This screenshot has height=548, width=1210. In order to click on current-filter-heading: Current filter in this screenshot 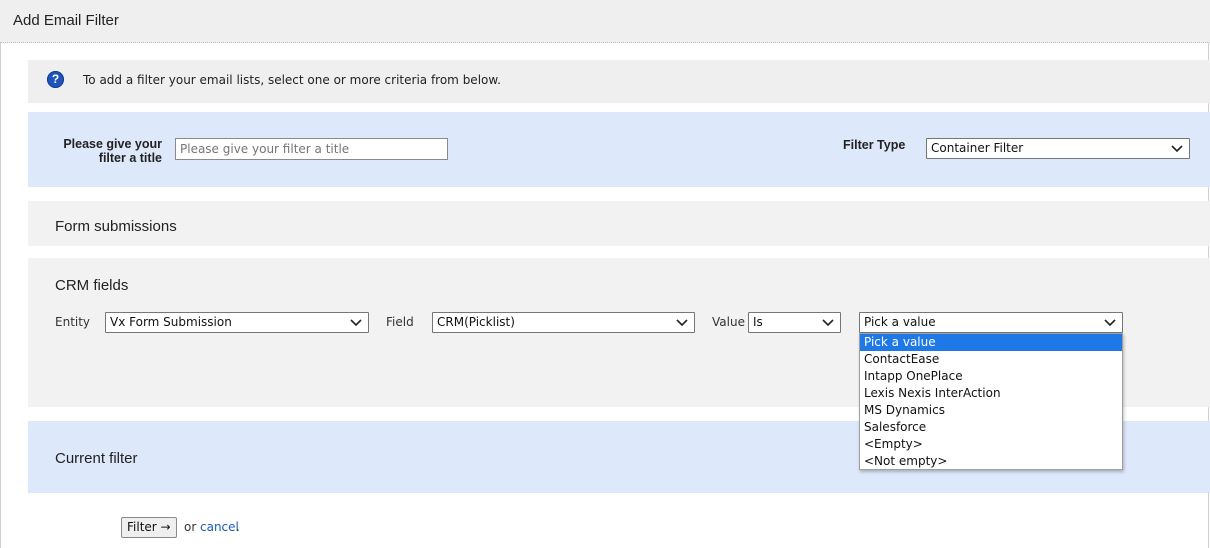, I will do `click(96, 458)`.